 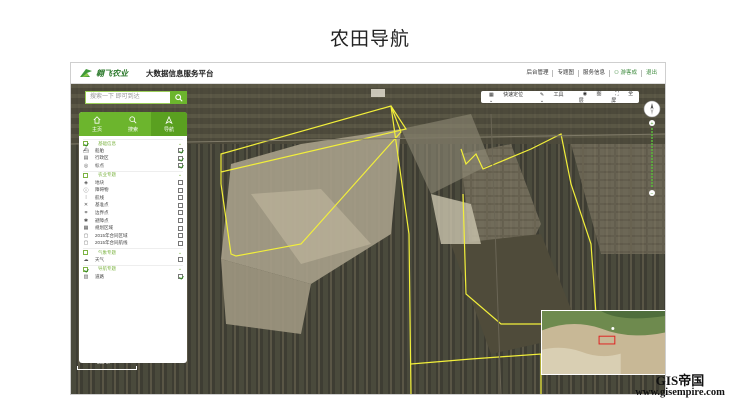 What do you see at coordinates (133, 213) in the screenshot?
I see `layer-item: ⌗ 边界点` at bounding box center [133, 213].